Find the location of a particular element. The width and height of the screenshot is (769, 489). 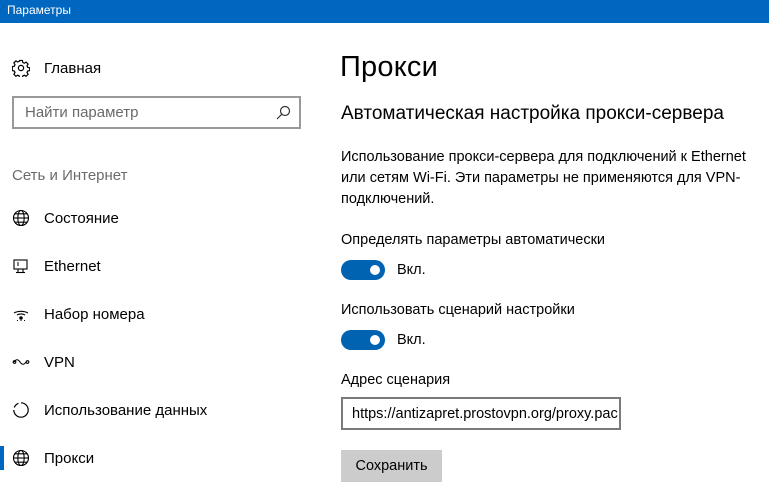

page-title: Прокси is located at coordinates (389, 67).